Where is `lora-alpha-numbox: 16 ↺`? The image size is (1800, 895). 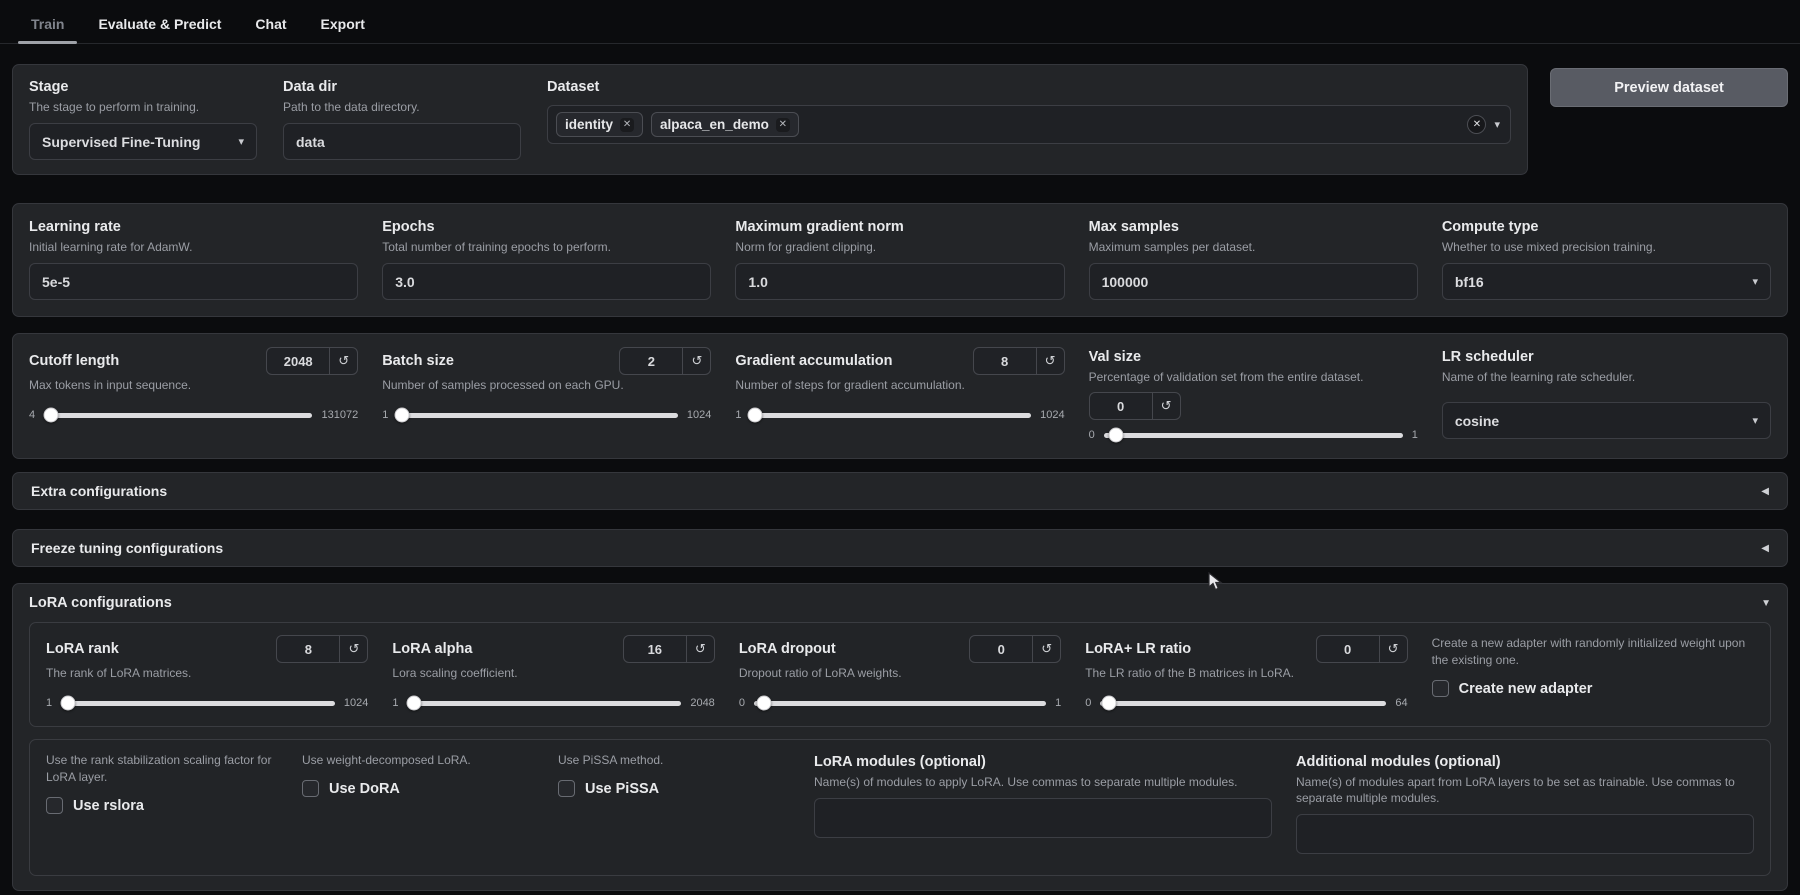
lora-alpha-numbox: 16 ↺ is located at coordinates (668, 649).